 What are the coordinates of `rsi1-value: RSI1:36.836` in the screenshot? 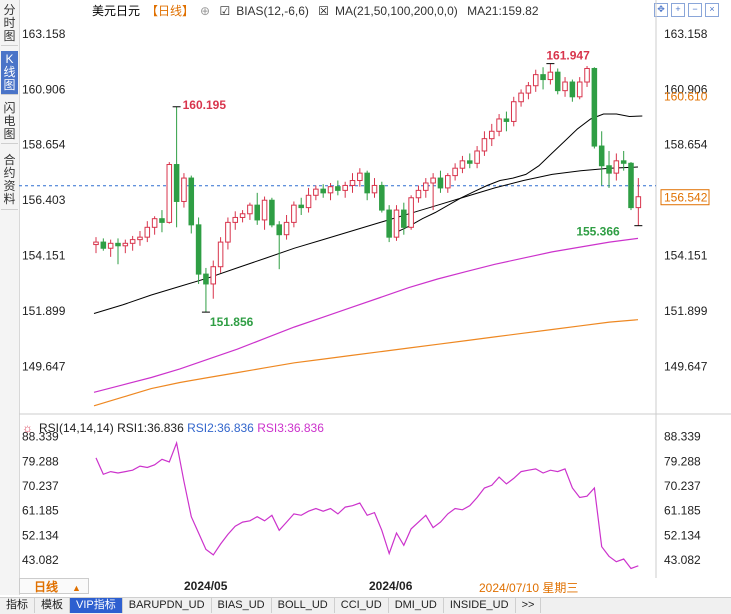 It's located at (150, 428).